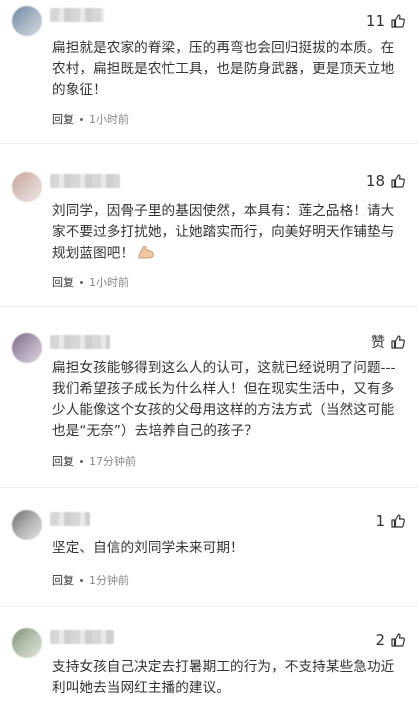  Describe the element at coordinates (109, 580) in the screenshot. I see `timestamp: 1分钟前` at that location.